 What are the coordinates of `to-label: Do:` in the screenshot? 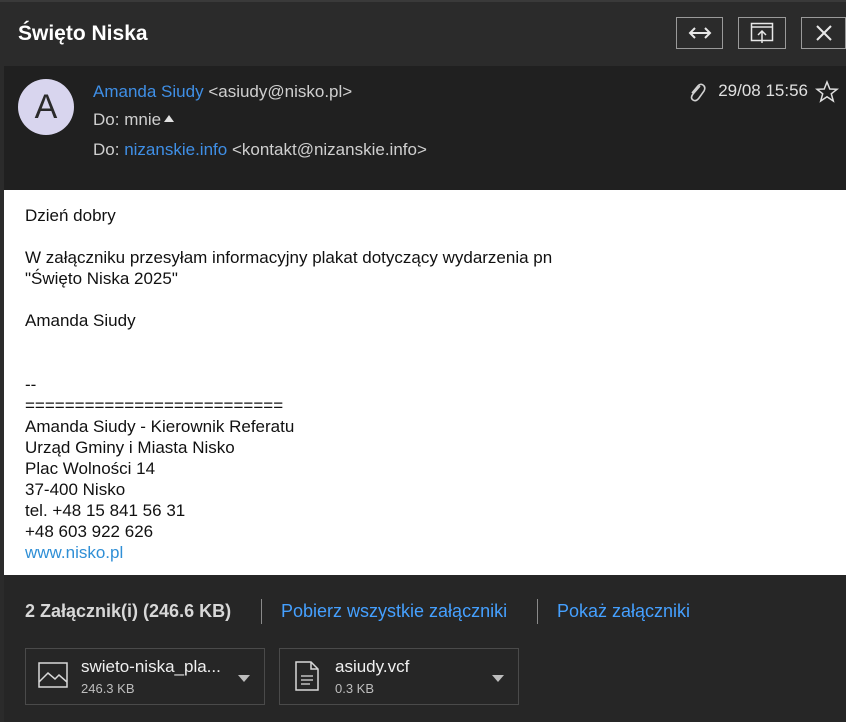 It's located at (106, 119).